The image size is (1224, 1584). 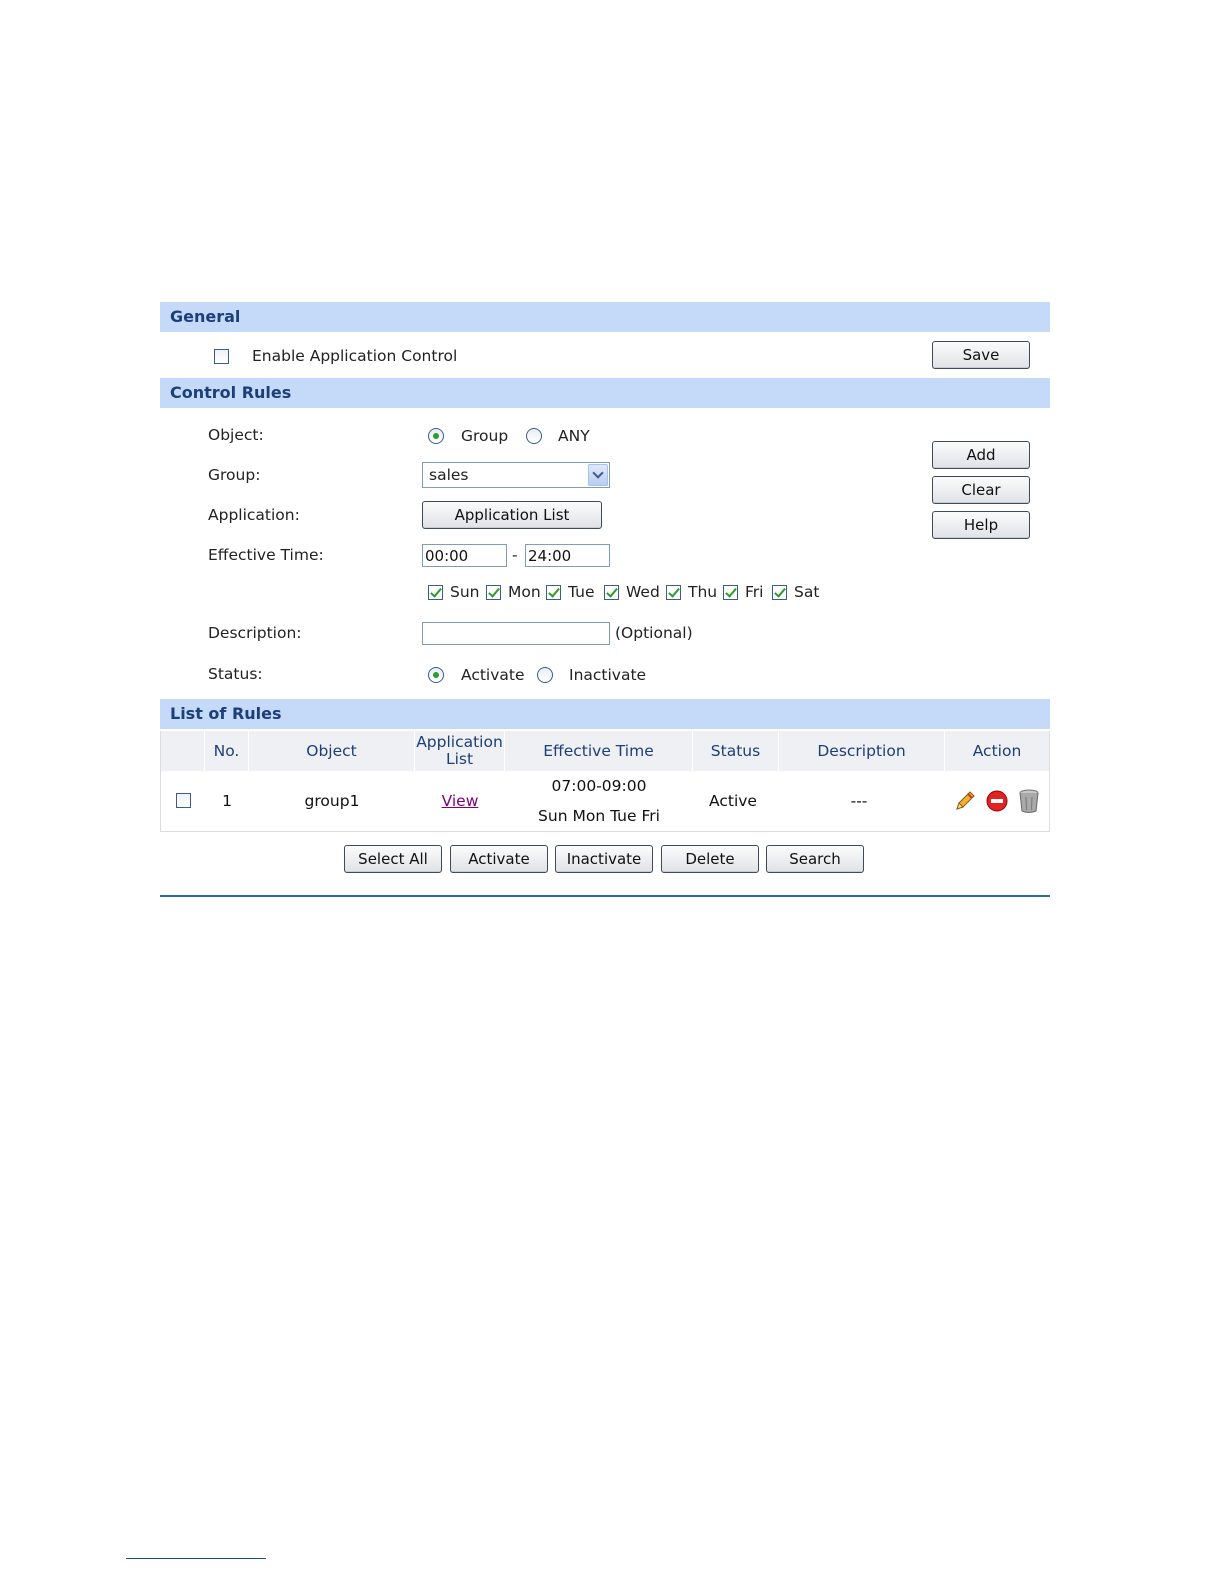 What do you see at coordinates (435, 592) in the screenshot?
I see `day-sun-checkbox` at bounding box center [435, 592].